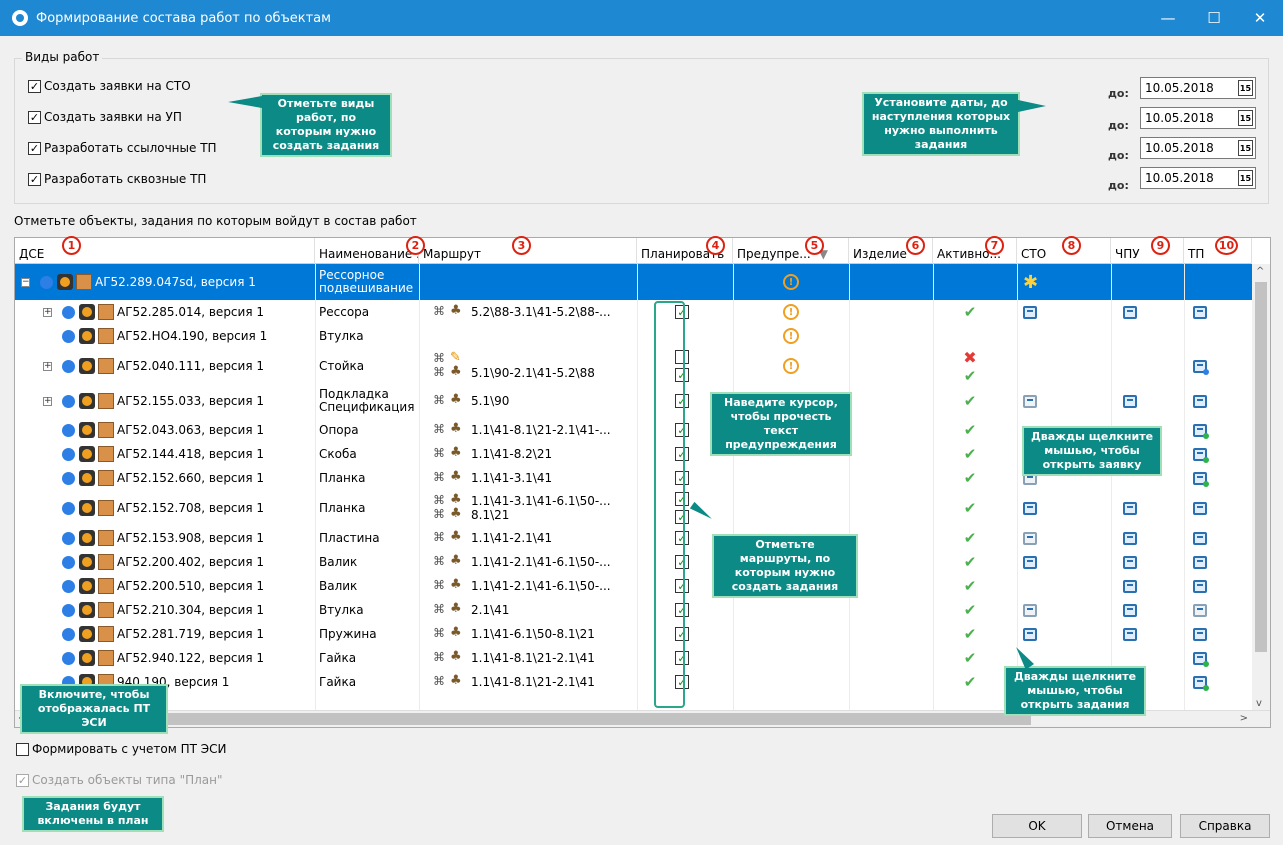 The image size is (1283, 845). Describe the element at coordinates (183, 401) in the screenshot. I see `dse-cell: + АГ52.155.033, версия 1` at that location.